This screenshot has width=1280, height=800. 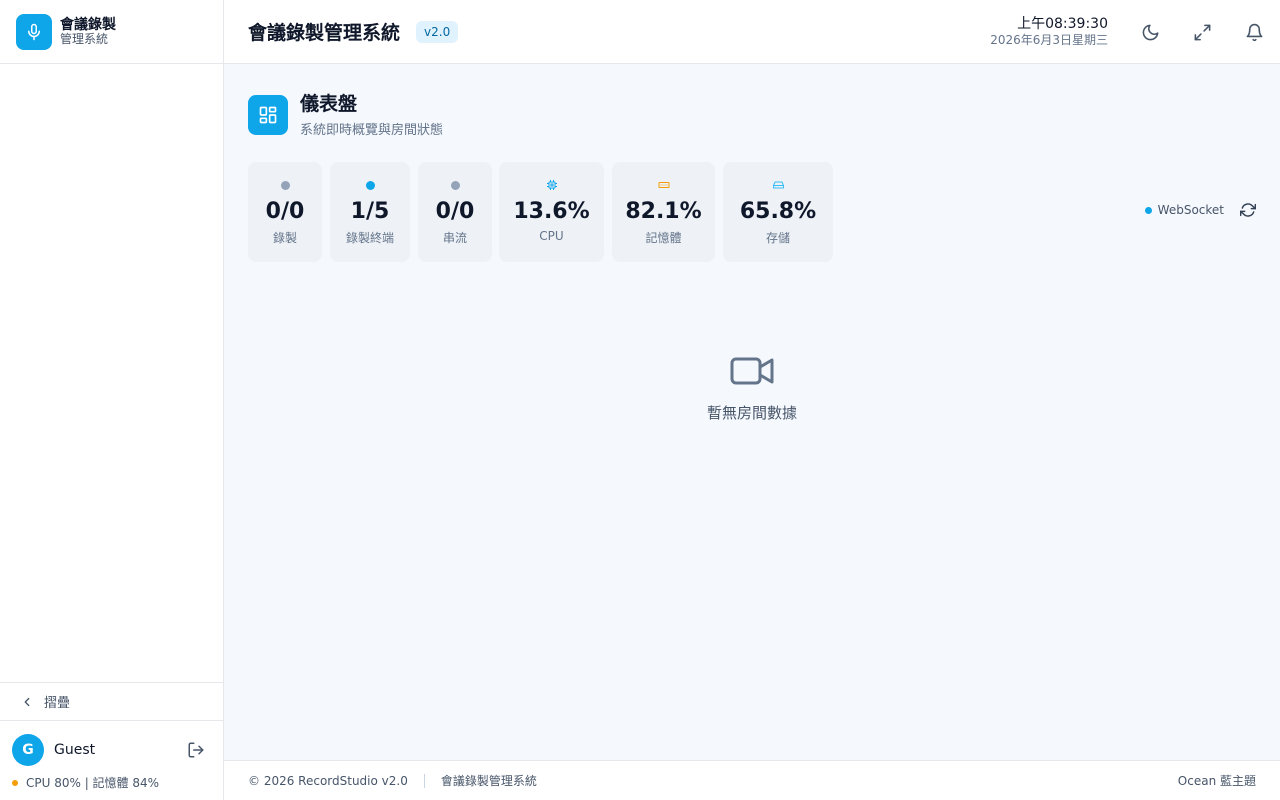 What do you see at coordinates (93, 783) in the screenshot?
I see `system-status: CPU 80% | 記憶體 84%` at bounding box center [93, 783].